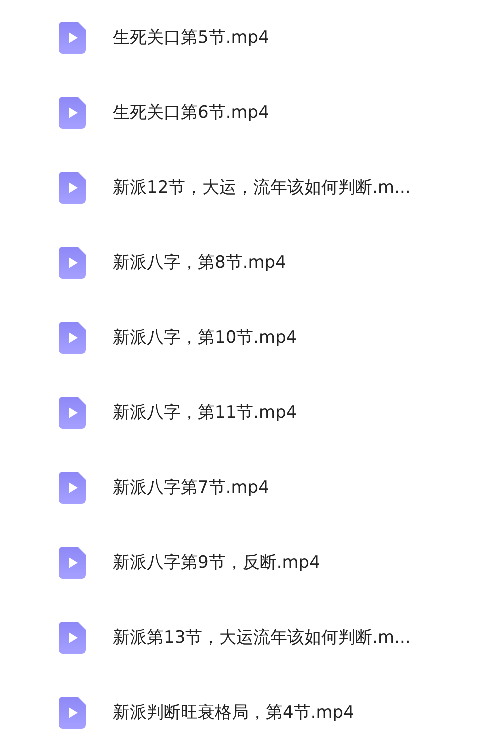  I want to click on file-name: 新派八字，第11节.mp4, so click(205, 412).